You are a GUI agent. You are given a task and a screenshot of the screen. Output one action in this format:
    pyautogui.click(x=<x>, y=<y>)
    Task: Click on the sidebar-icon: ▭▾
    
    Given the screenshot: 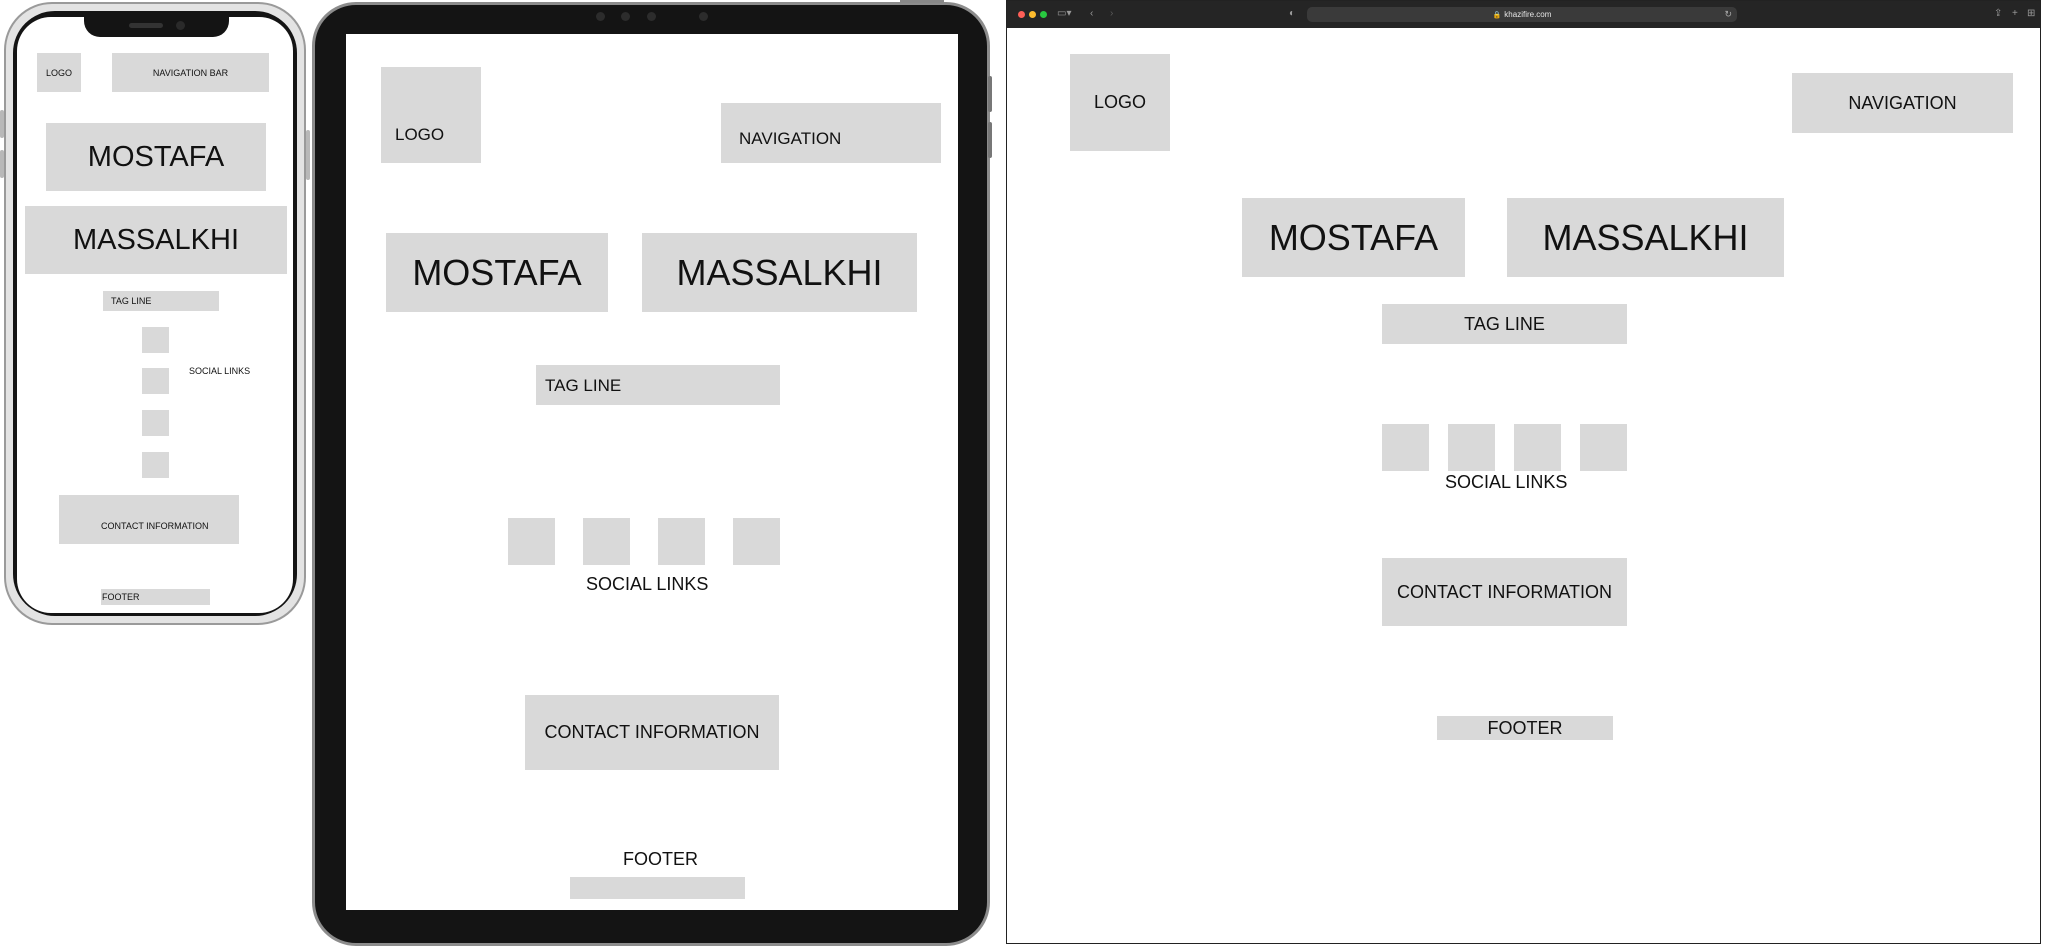 What is the action you would take?
    pyautogui.click(x=1064, y=14)
    